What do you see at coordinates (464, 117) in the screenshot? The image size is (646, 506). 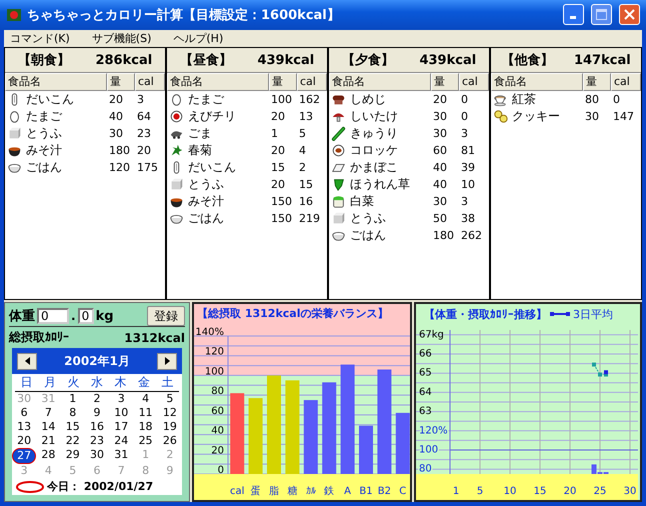 I see `calorie-cell-text: 0` at bounding box center [464, 117].